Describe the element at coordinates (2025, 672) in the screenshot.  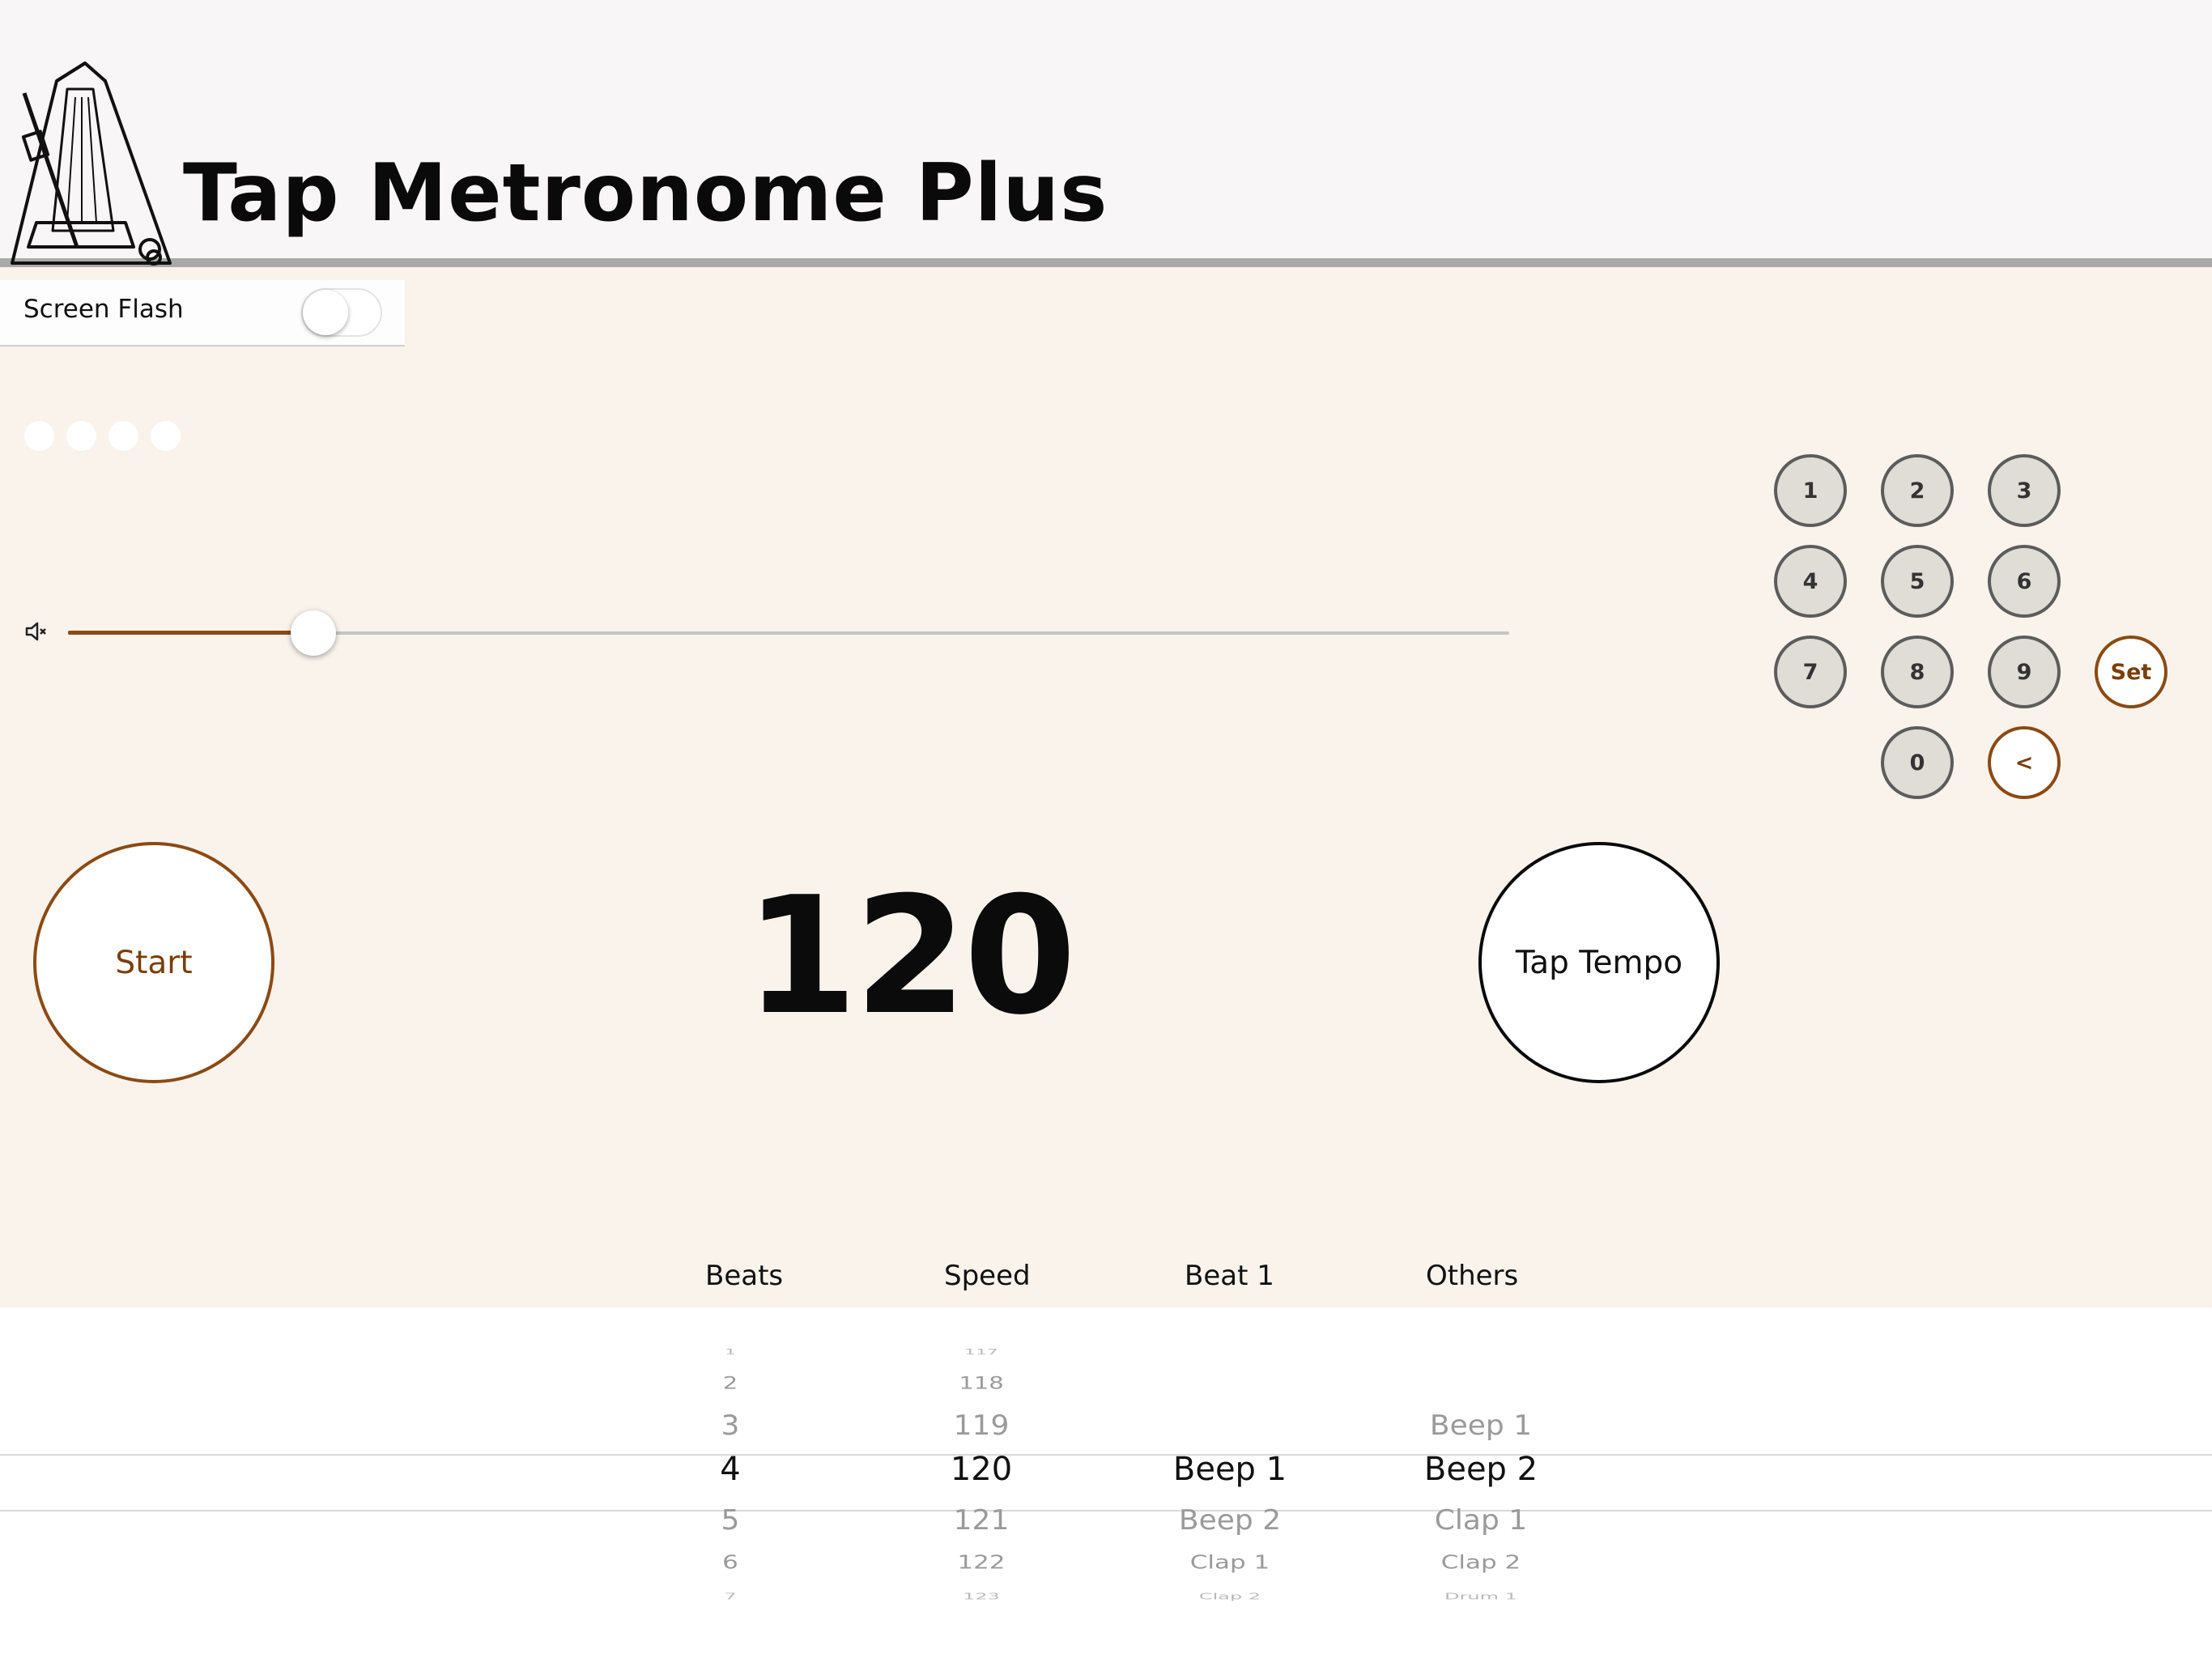
I see `key-9: 9` at that location.